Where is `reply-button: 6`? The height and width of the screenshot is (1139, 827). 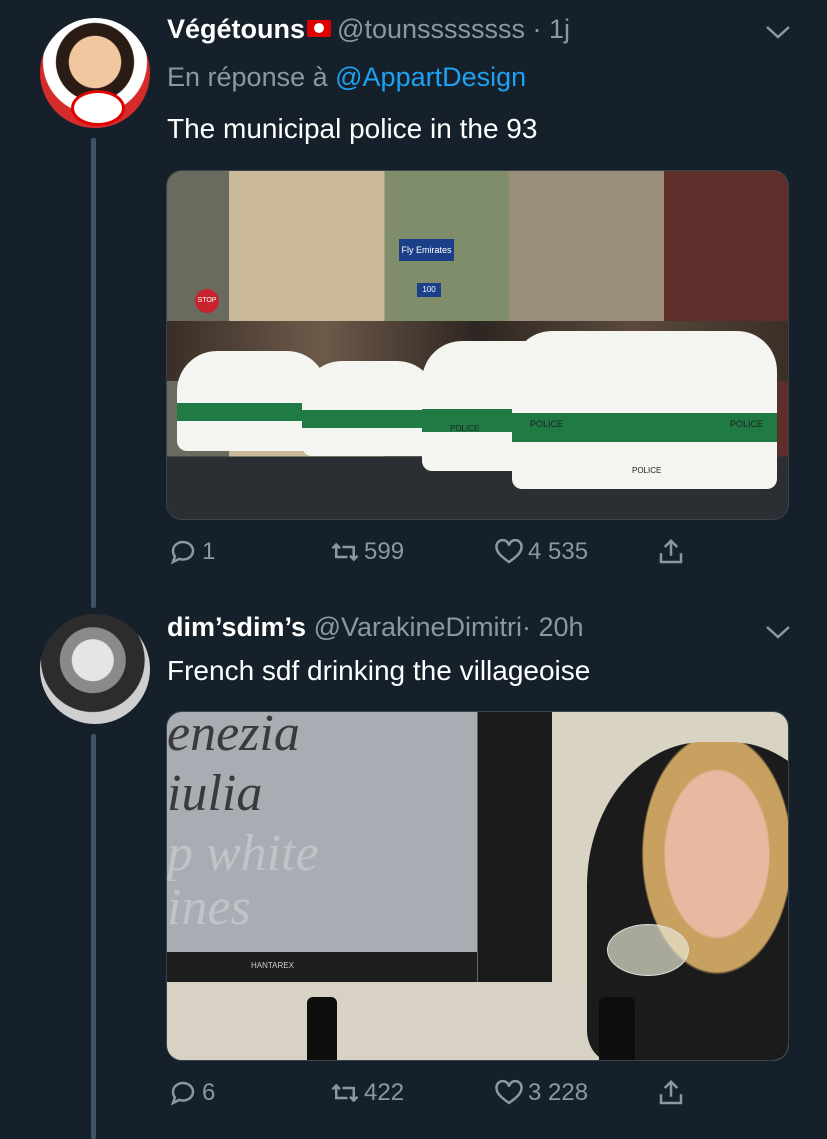
reply-button: 6 is located at coordinates (191, 1093).